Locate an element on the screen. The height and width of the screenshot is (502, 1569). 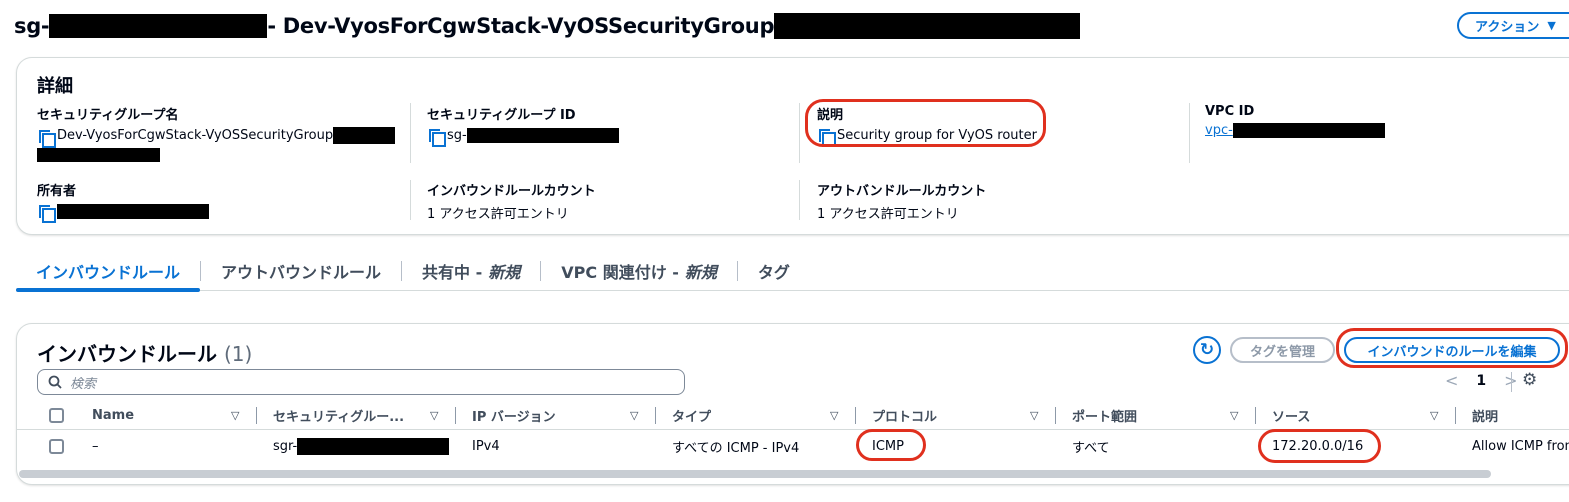
inbound-count-label: インバウンドルールカウント is located at coordinates (511, 191).